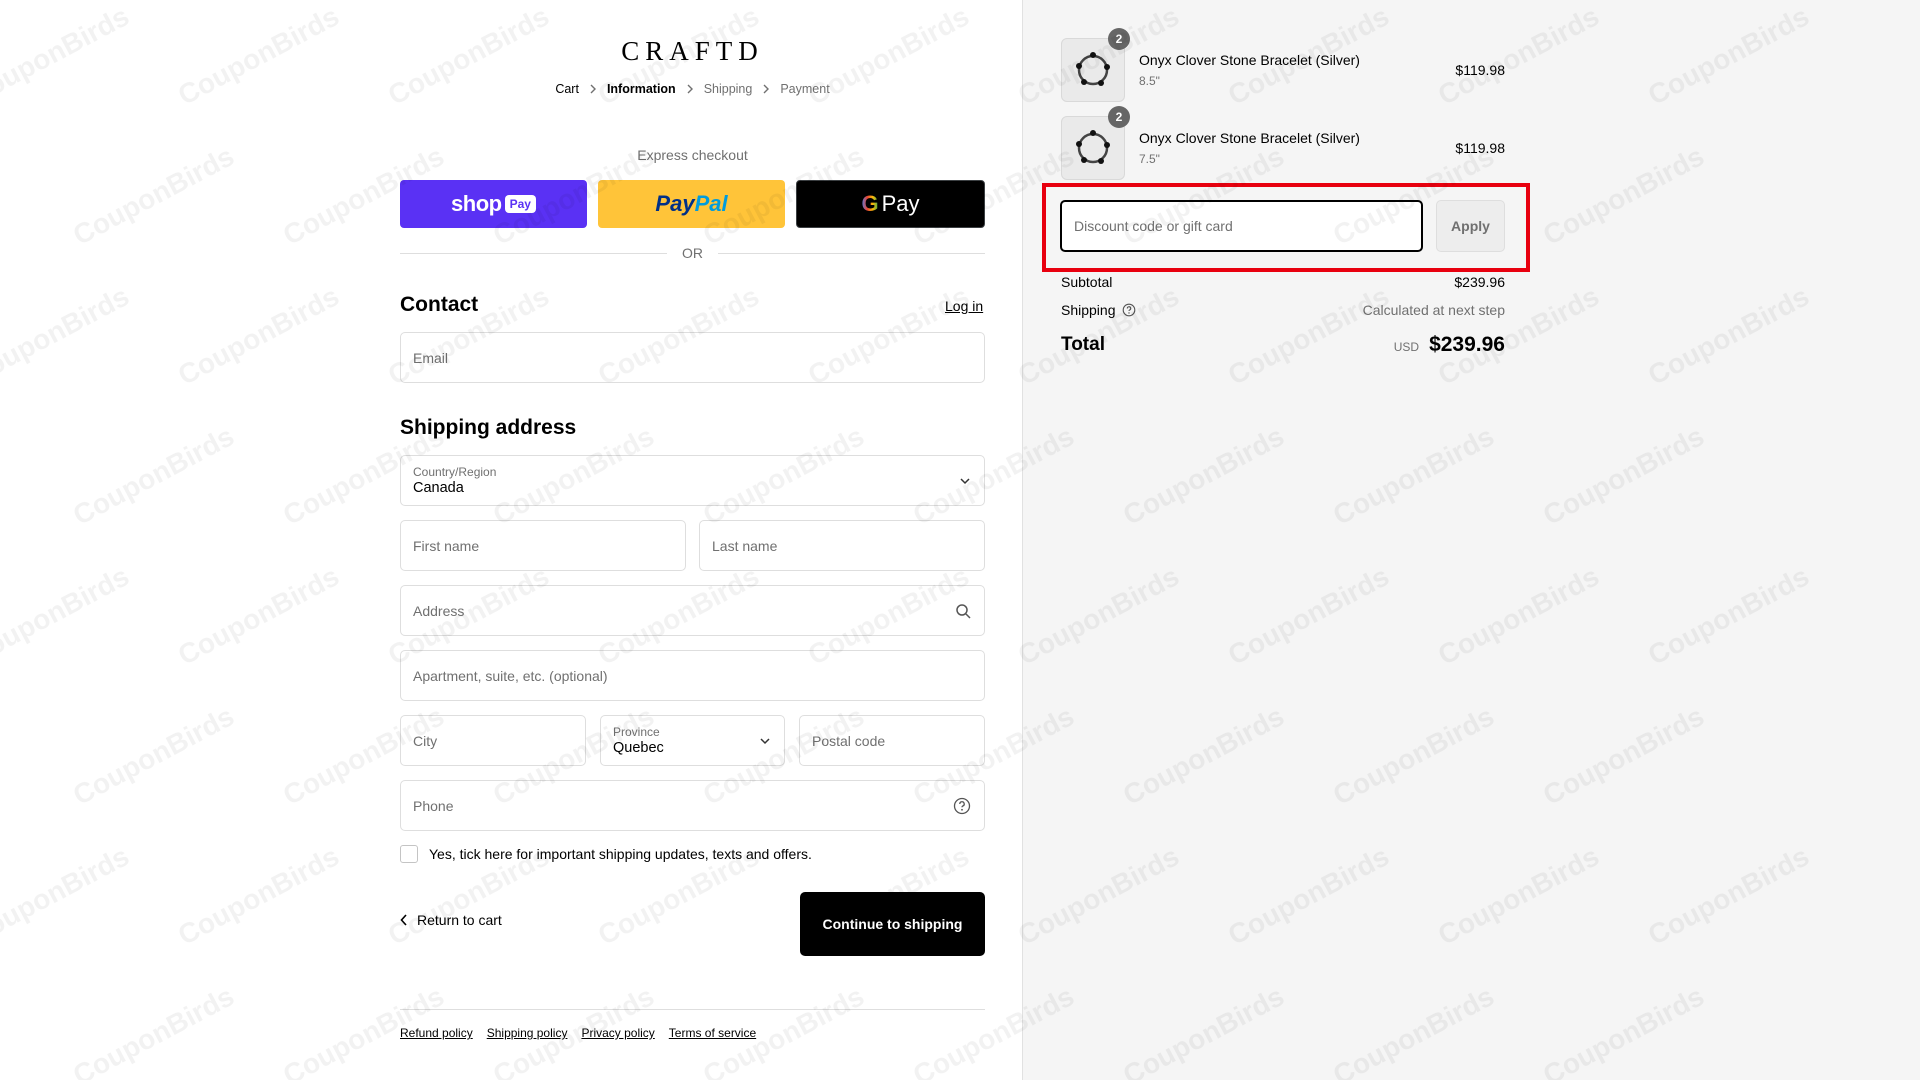 The image size is (1920, 1080). Describe the element at coordinates (805, 89) in the screenshot. I see `breadcrumb-payment: Payment` at that location.